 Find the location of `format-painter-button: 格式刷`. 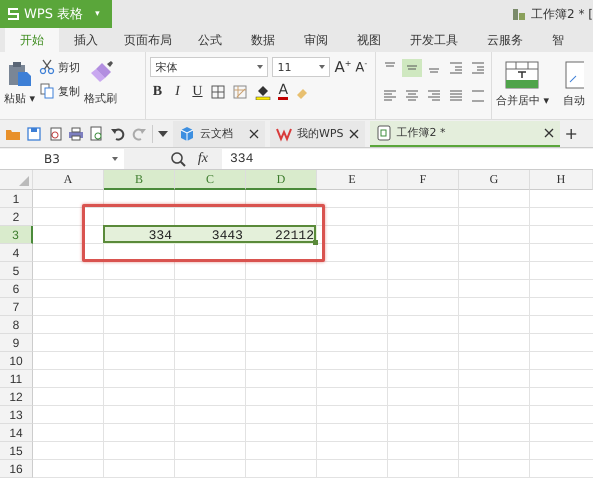

format-painter-button: 格式刷 is located at coordinates (101, 81).